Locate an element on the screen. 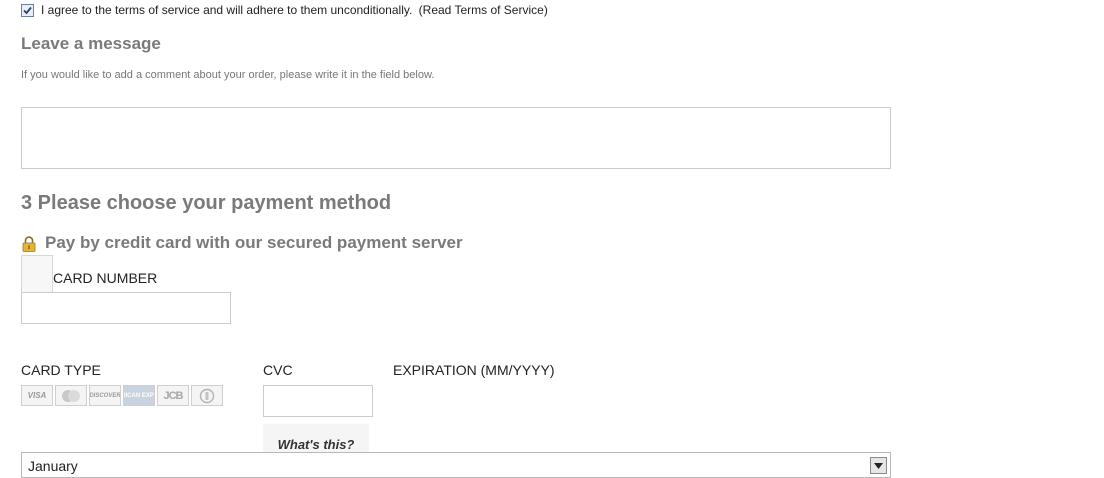  check-icon is located at coordinates (27, 10).